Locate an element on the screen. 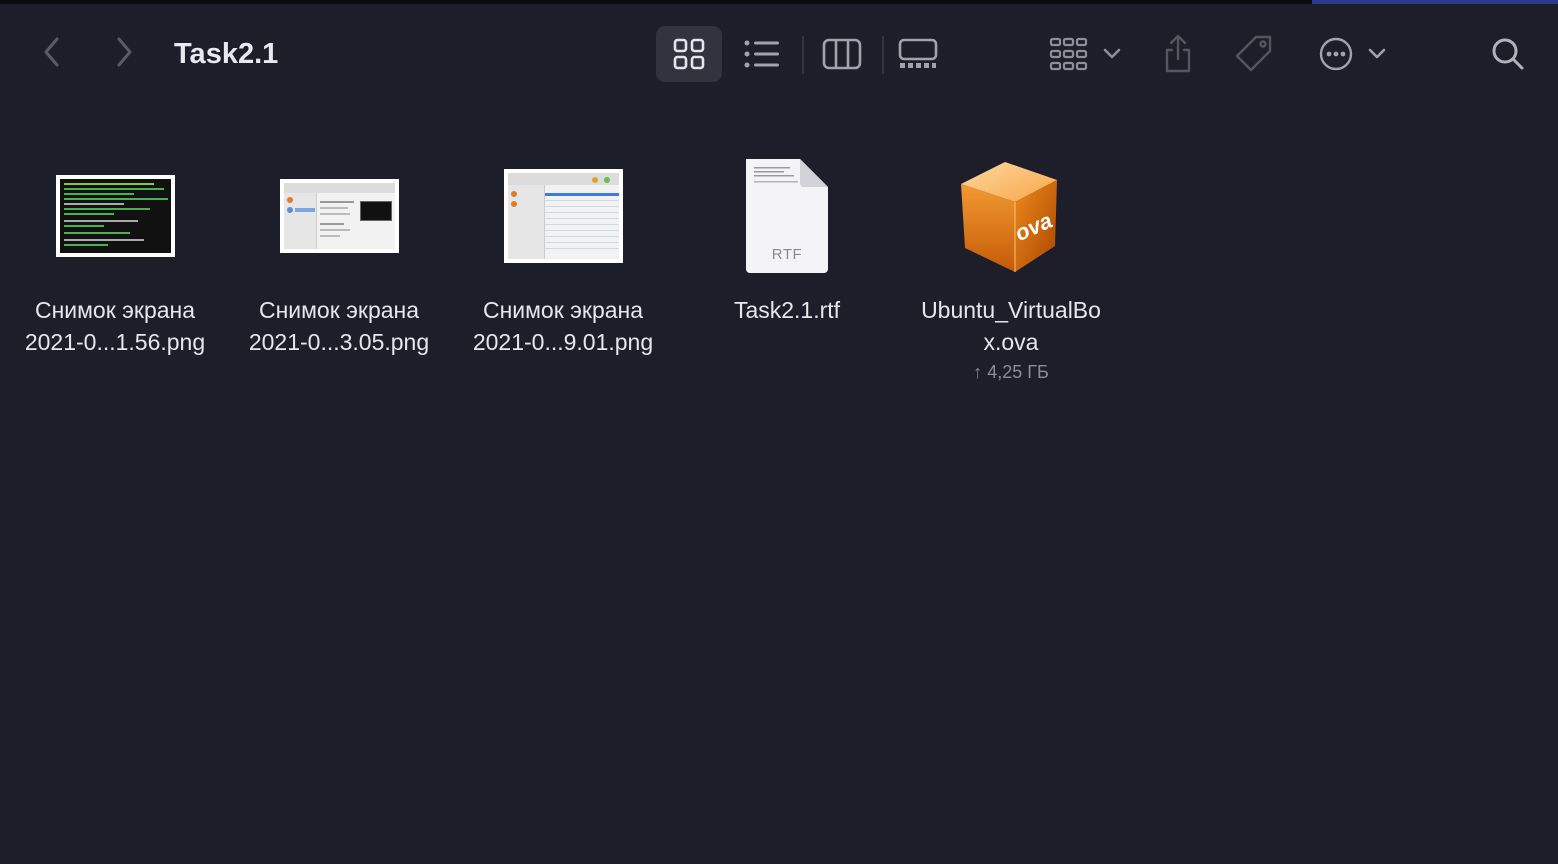  tag-button is located at coordinates (1254, 54).